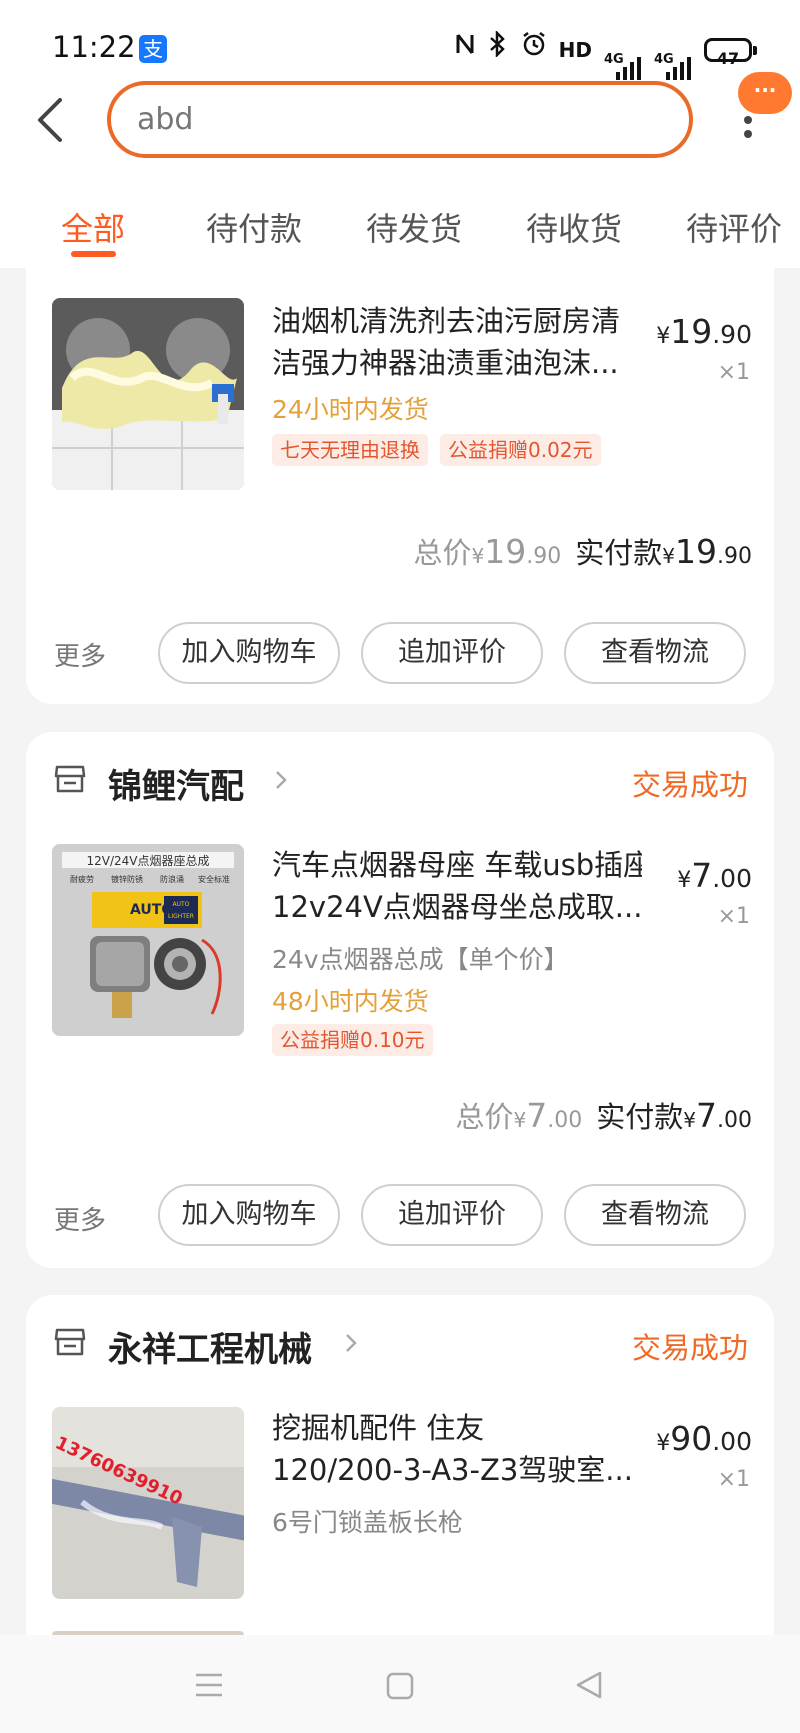  I want to click on shipping-promise: 24小时内发货, so click(350, 409).